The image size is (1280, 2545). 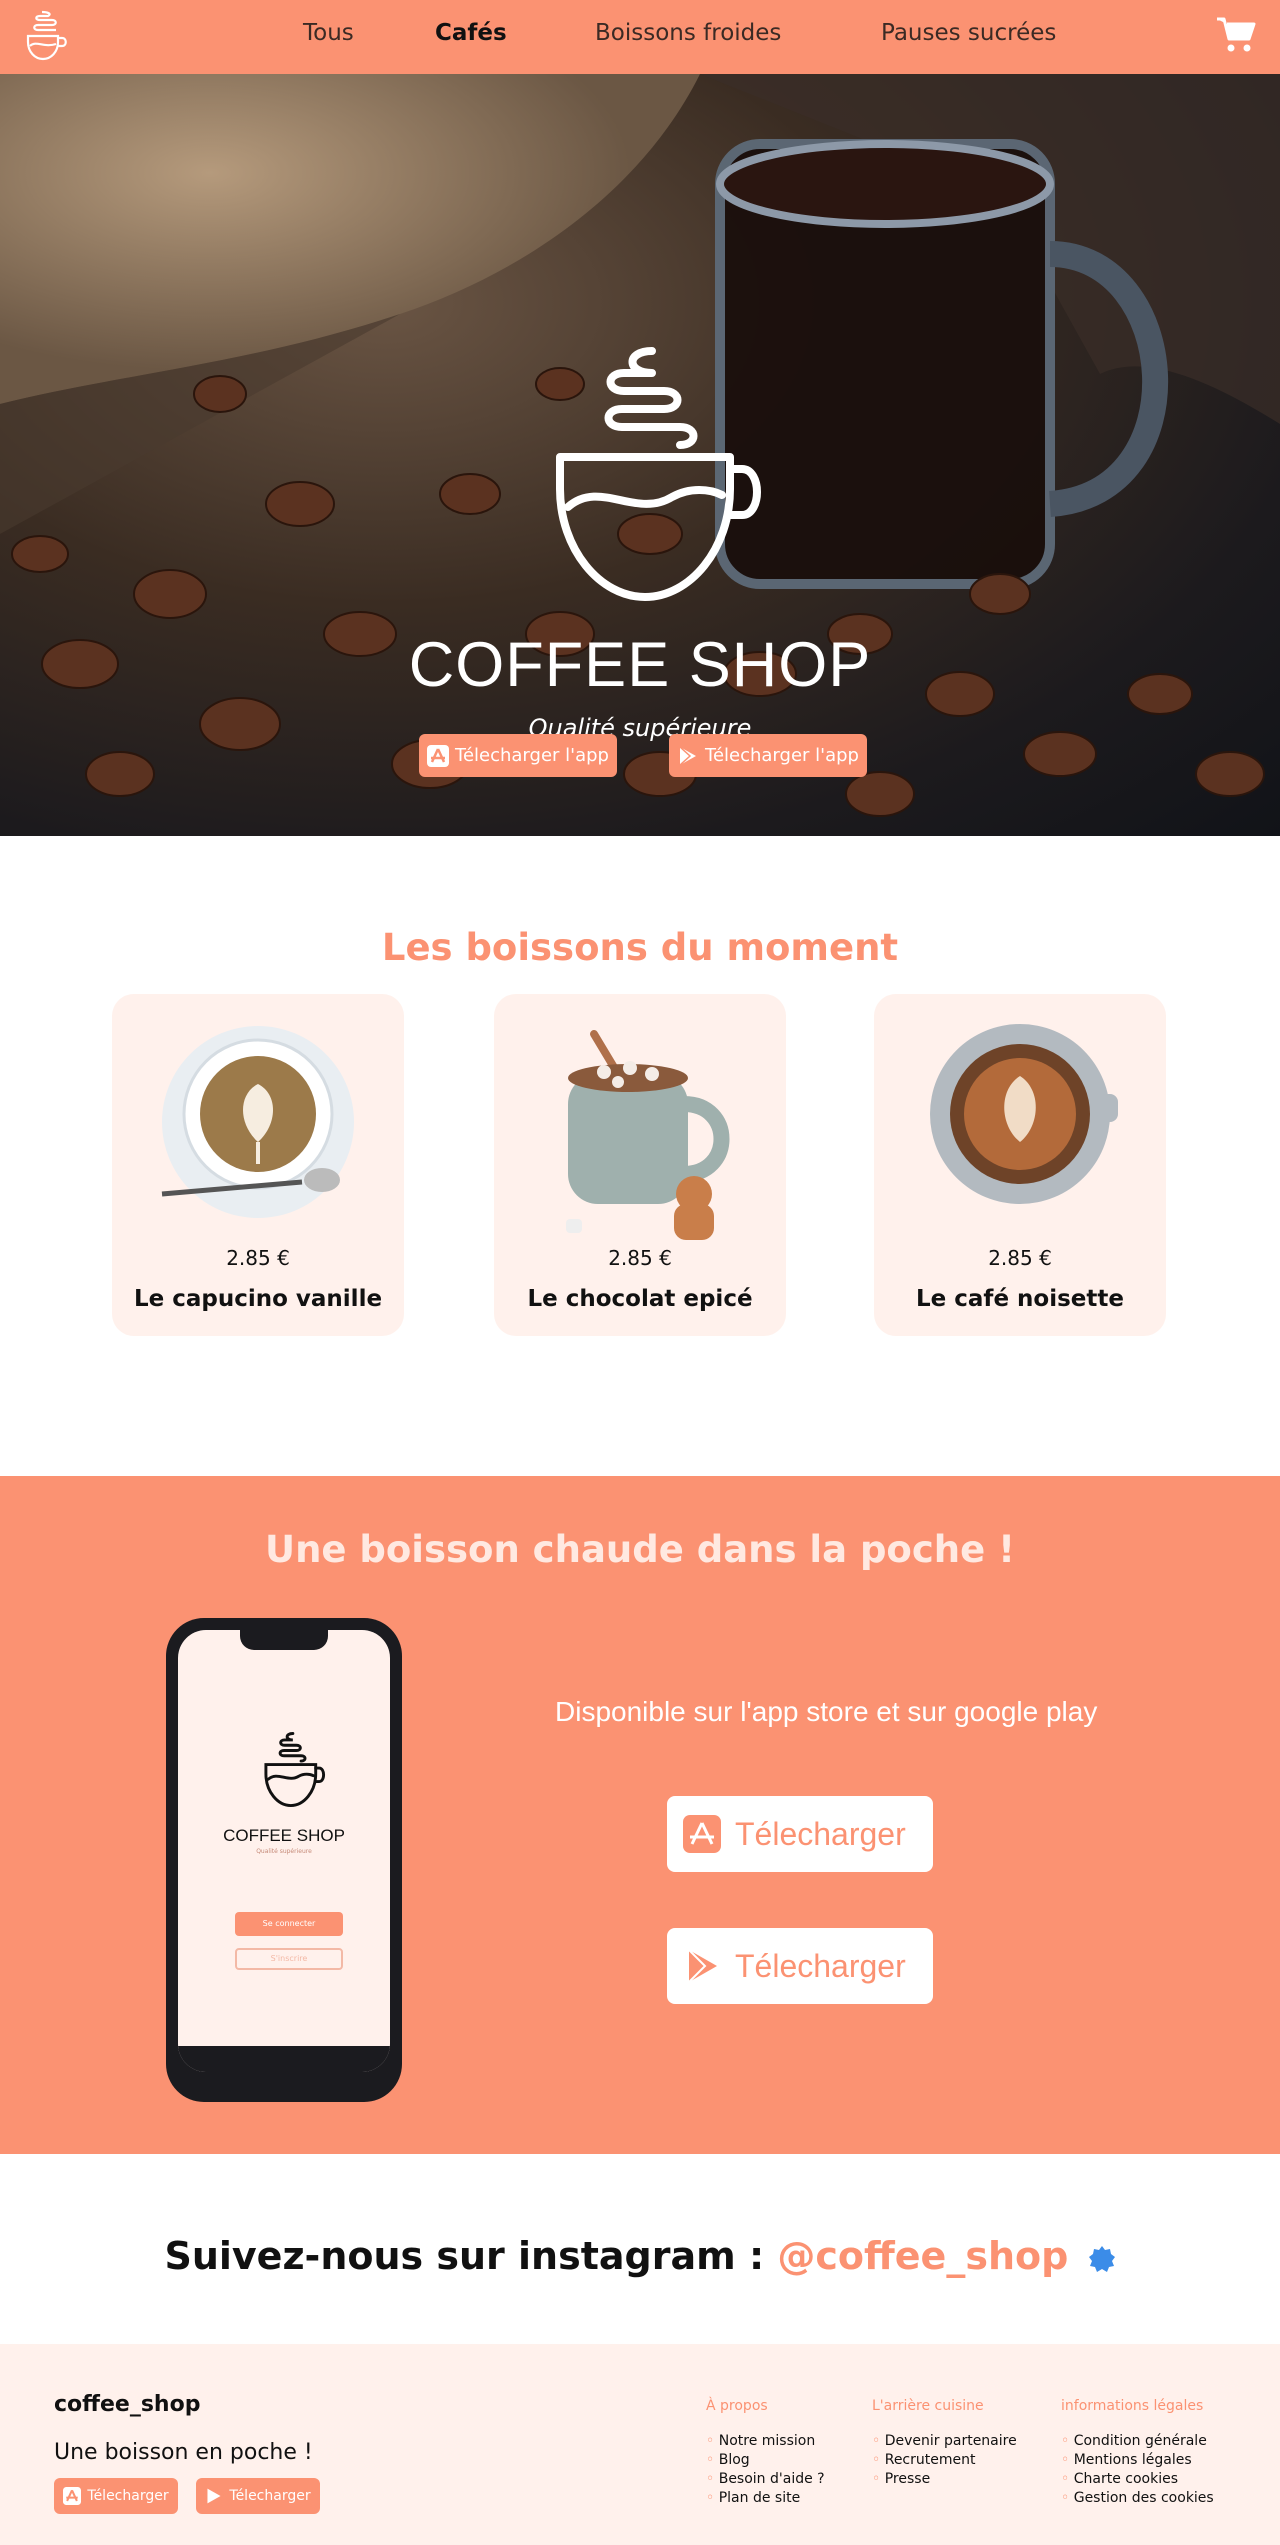 What do you see at coordinates (328, 33) in the screenshot?
I see `tab-tous: Tous` at bounding box center [328, 33].